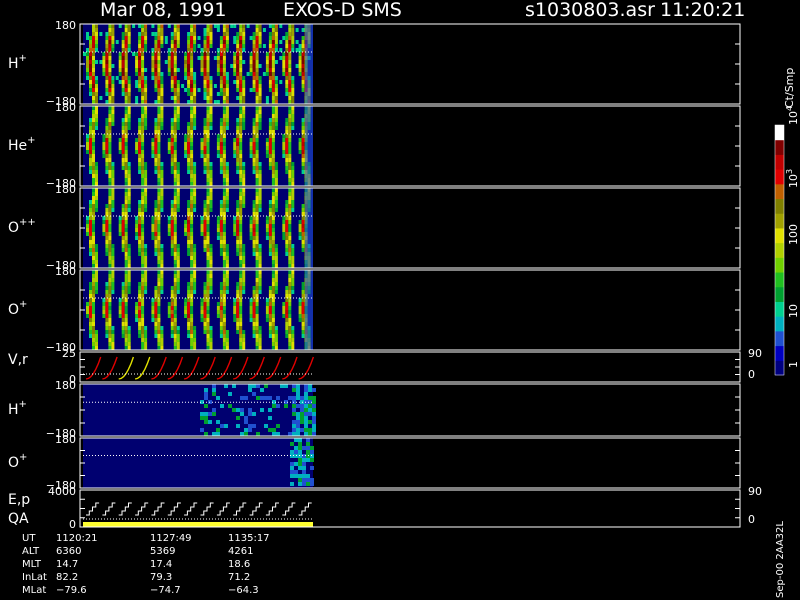 The image size is (800, 600). Describe the element at coordinates (374, 63) in the screenshot. I see `panel-h-plus: 180−180H+` at that location.